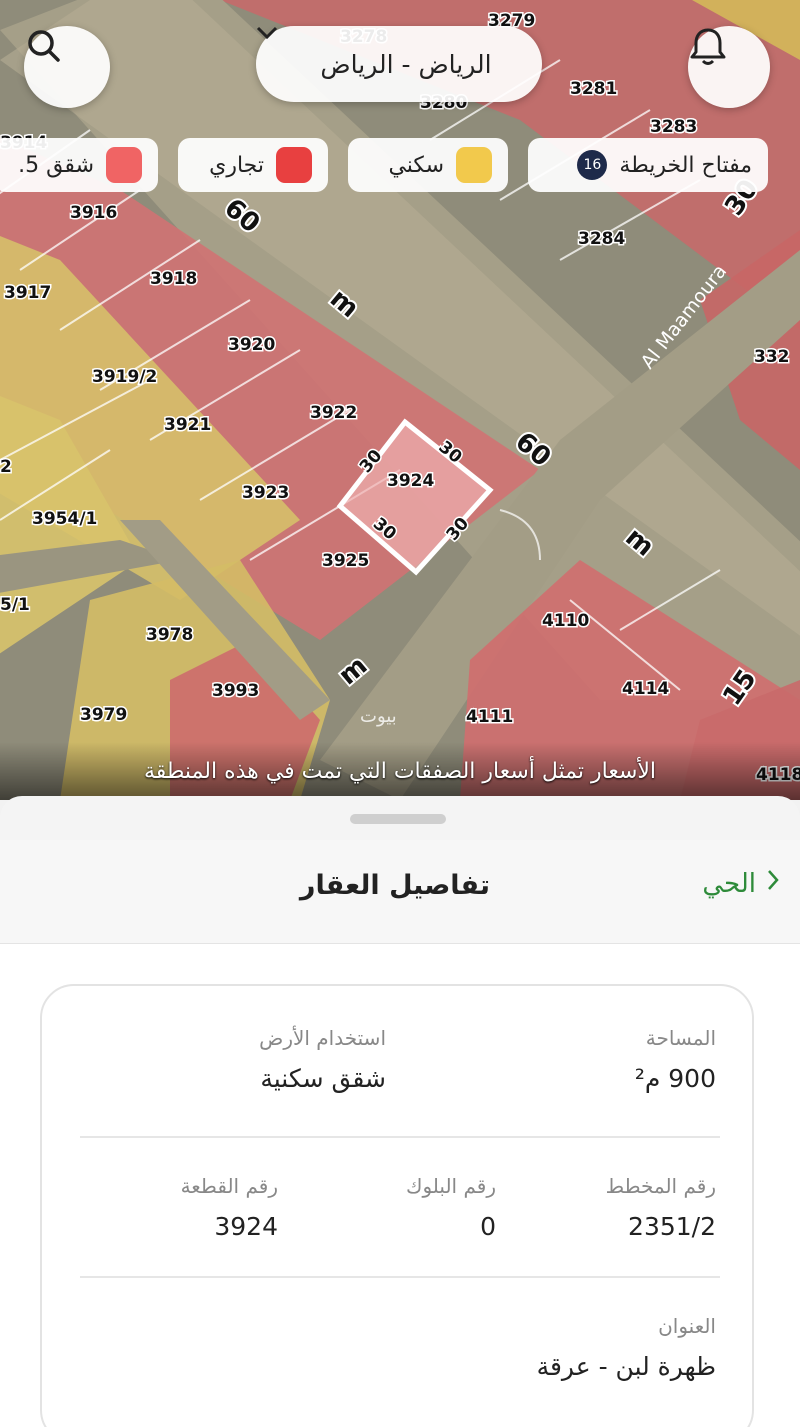 The height and width of the screenshot is (1427, 800). Describe the element at coordinates (229, 1186) in the screenshot. I see `parcel-number-label: رقم القطعة` at that location.